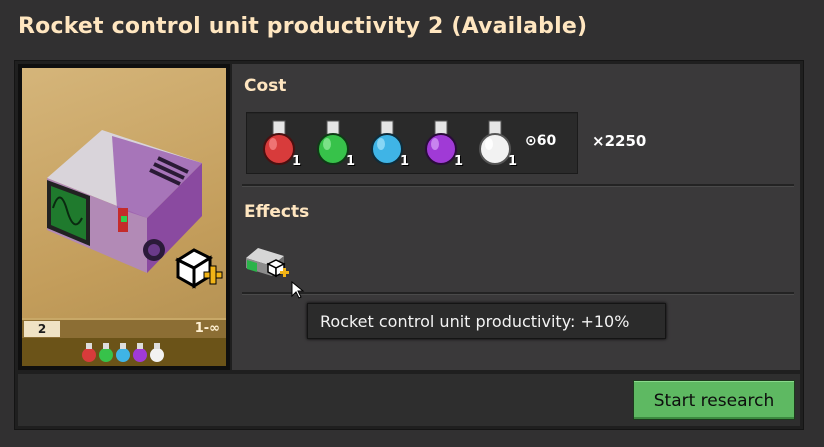 The image size is (824, 447). Describe the element at coordinates (714, 400) in the screenshot. I see `start-research-button: Start research` at that location.